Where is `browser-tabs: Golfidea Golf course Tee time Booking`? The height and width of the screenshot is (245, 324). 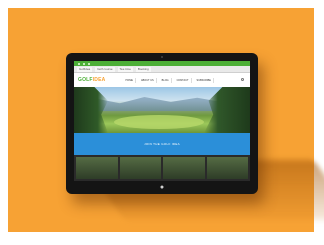
browser-tabs: Golfidea Golf course Tee time Booking is located at coordinates (162, 69).